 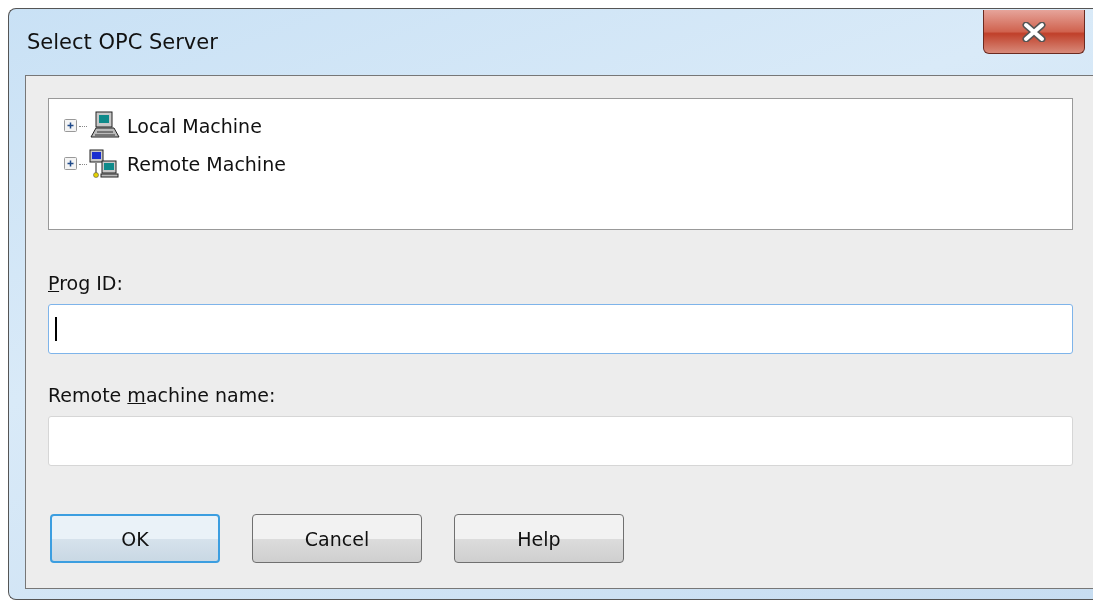 I want to click on dialog-button: Help, so click(x=539, y=538).